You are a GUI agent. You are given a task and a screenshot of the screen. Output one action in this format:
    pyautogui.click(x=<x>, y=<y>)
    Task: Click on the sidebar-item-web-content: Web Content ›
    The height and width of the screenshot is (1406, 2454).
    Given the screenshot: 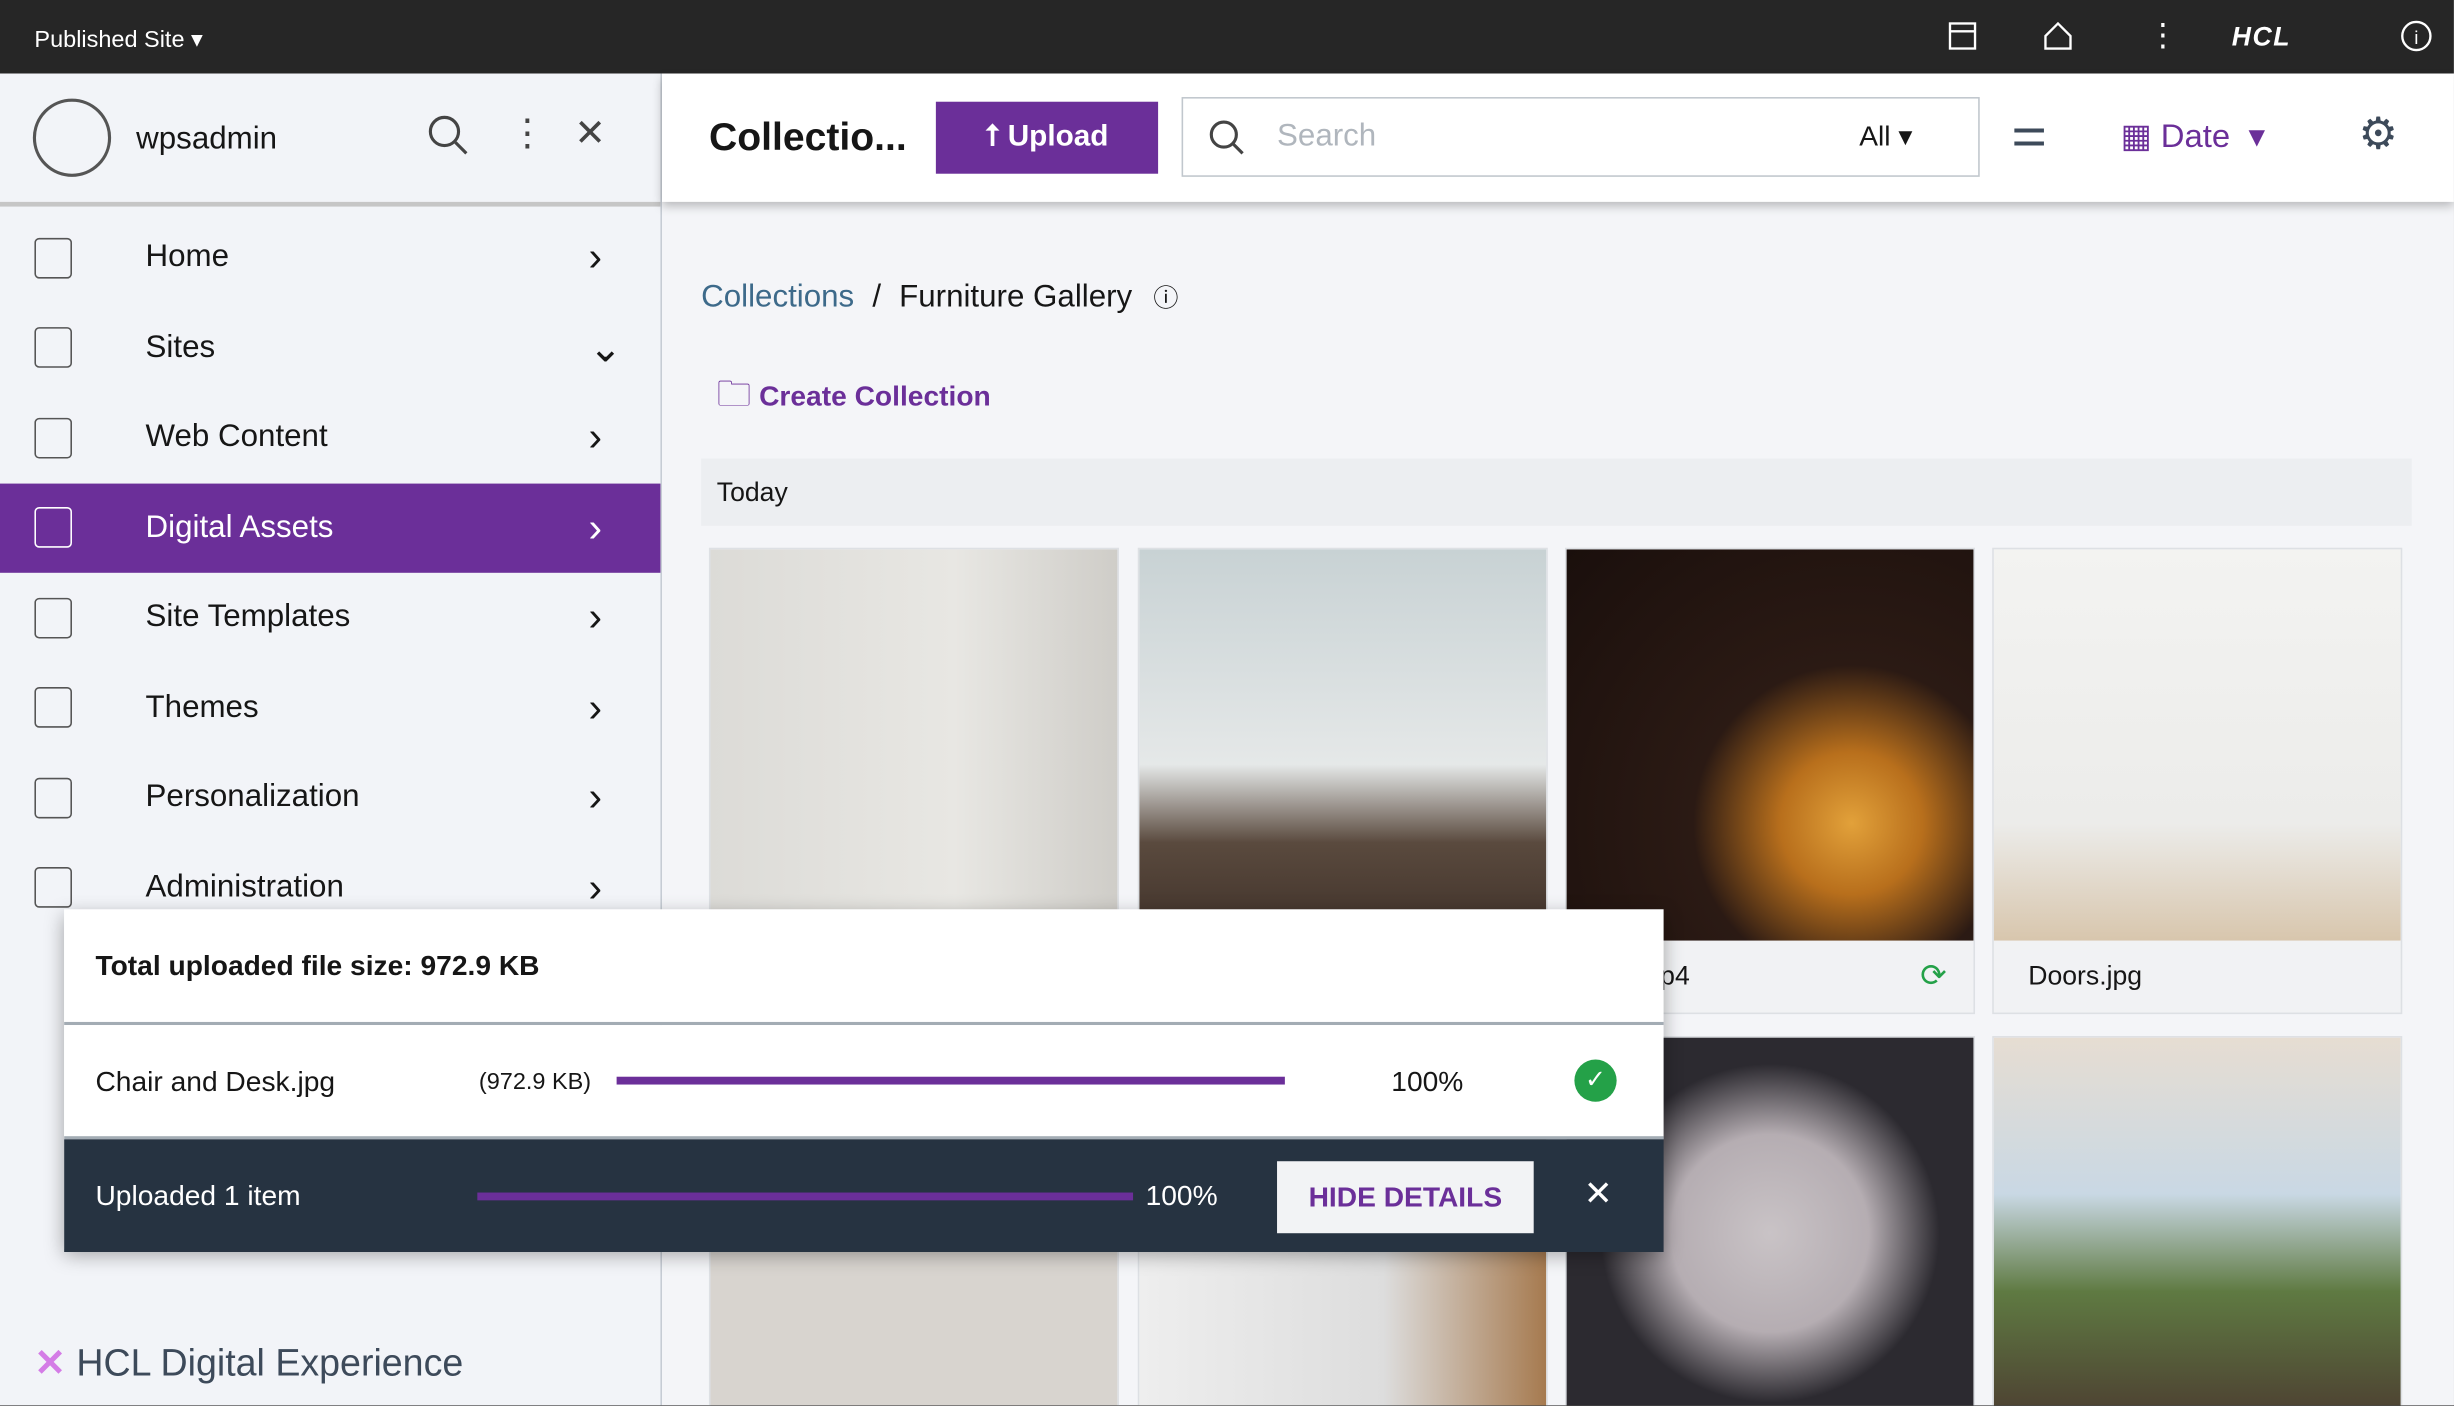 What is the action you would take?
    pyautogui.click(x=330, y=438)
    